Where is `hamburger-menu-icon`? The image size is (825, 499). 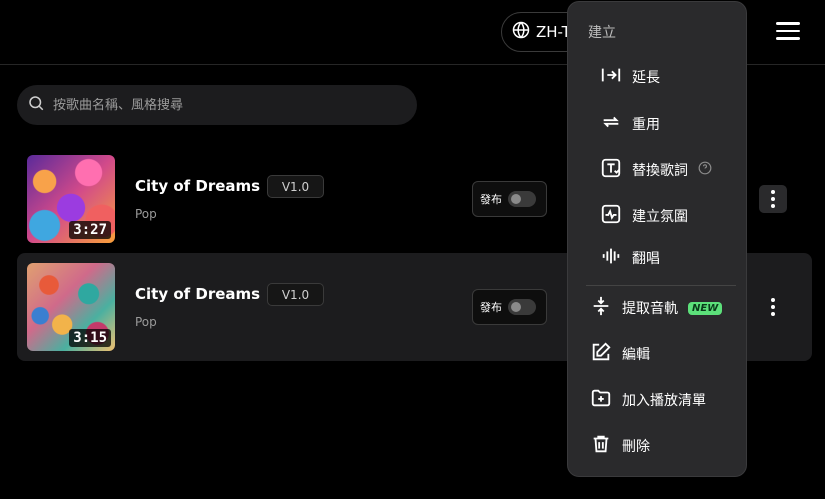
hamburger-menu-icon is located at coordinates (788, 32).